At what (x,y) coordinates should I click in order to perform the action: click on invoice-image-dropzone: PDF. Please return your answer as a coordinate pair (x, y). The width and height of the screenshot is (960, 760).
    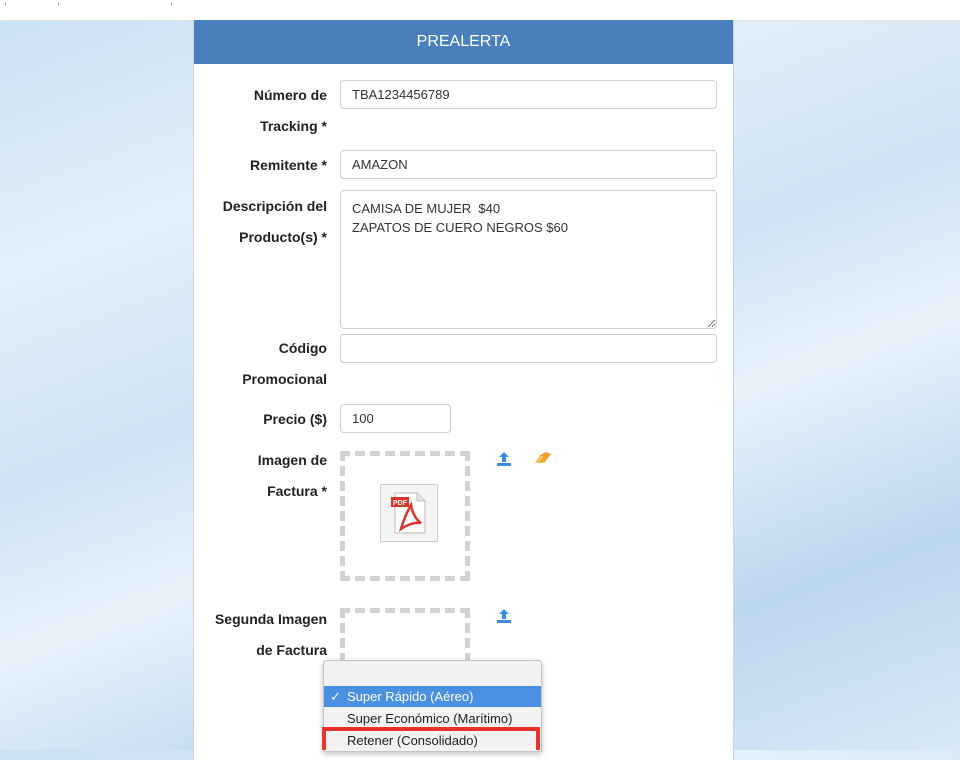
    Looking at the image, I should click on (405, 516).